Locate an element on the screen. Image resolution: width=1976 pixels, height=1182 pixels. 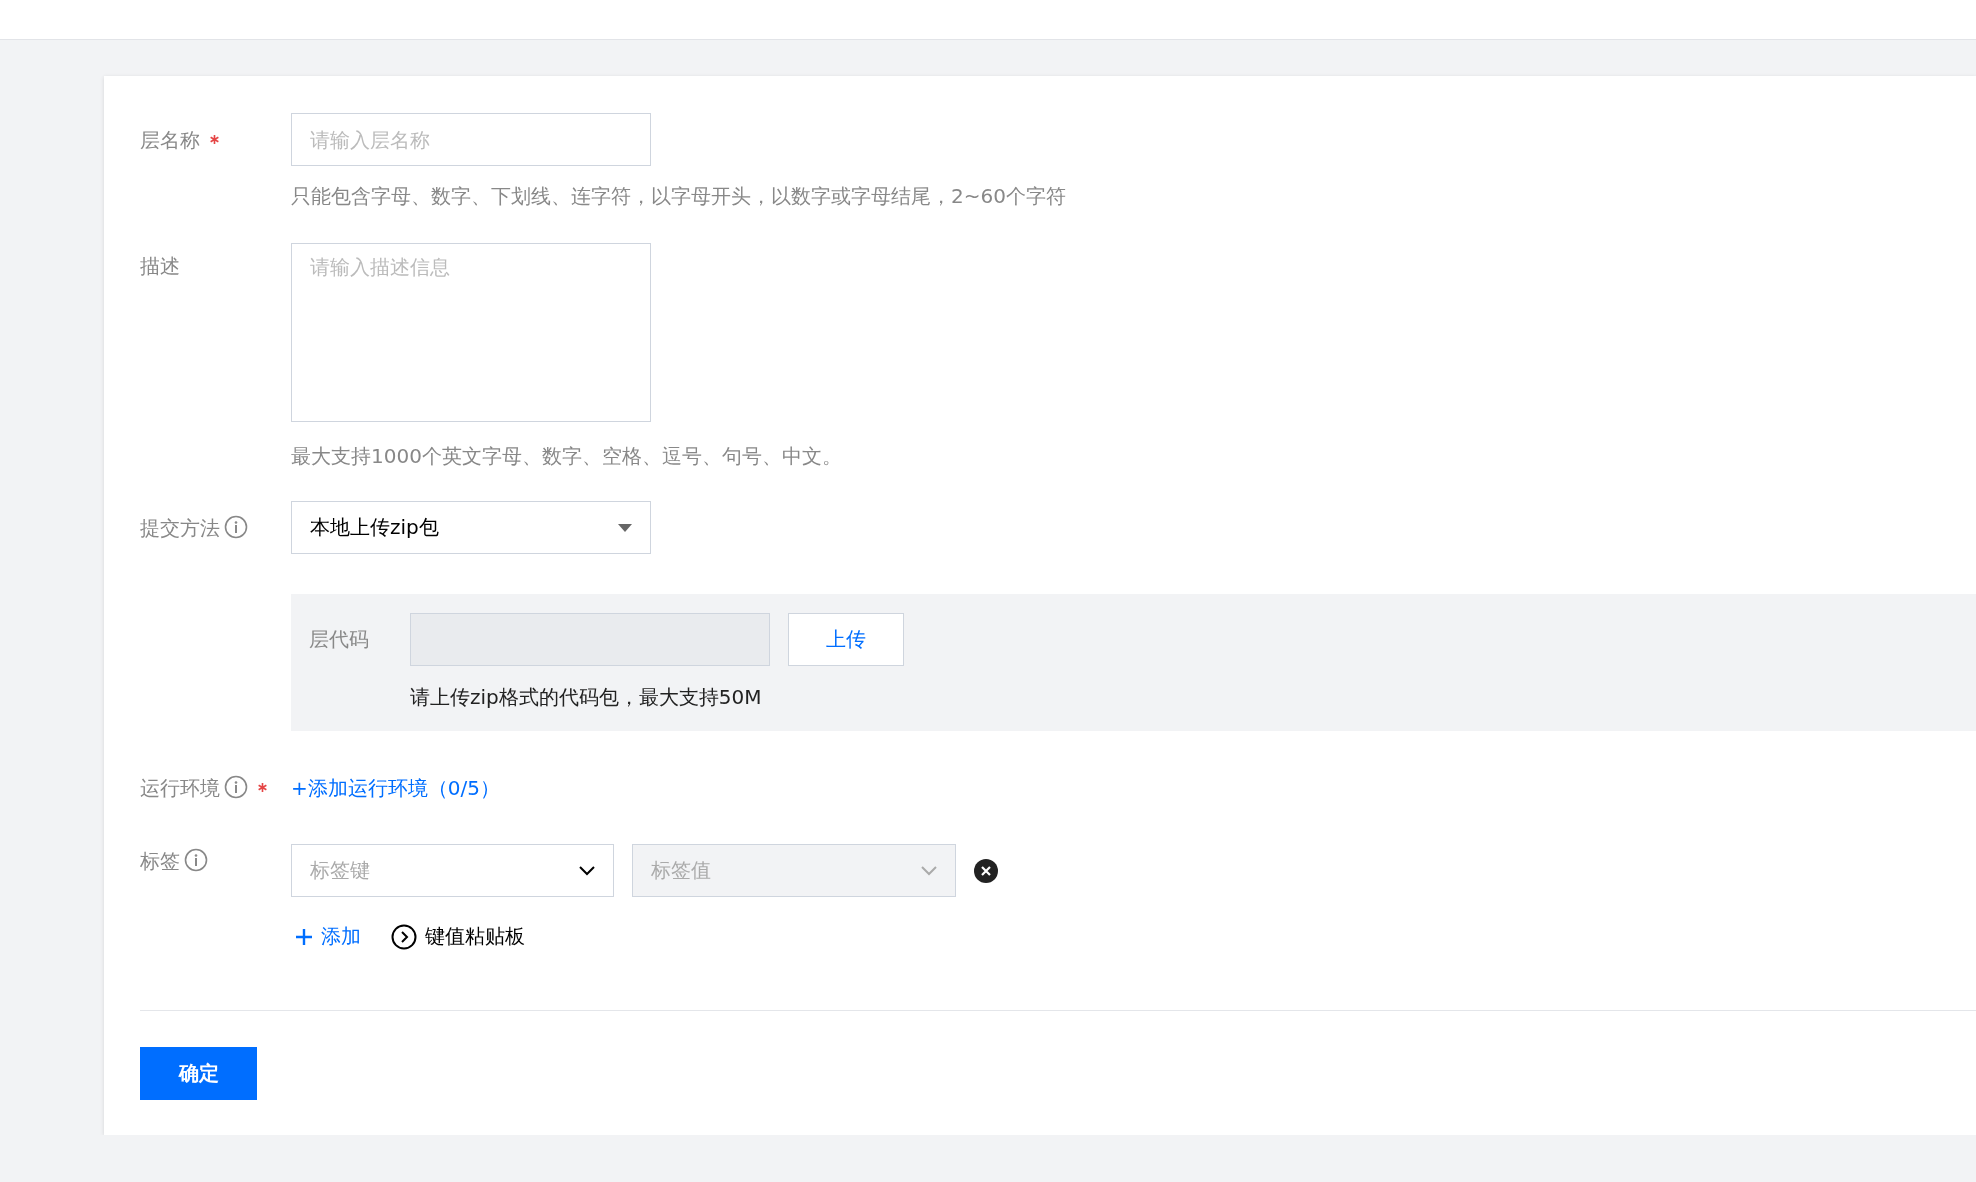
field-label: 层名称 is located at coordinates (170, 140).